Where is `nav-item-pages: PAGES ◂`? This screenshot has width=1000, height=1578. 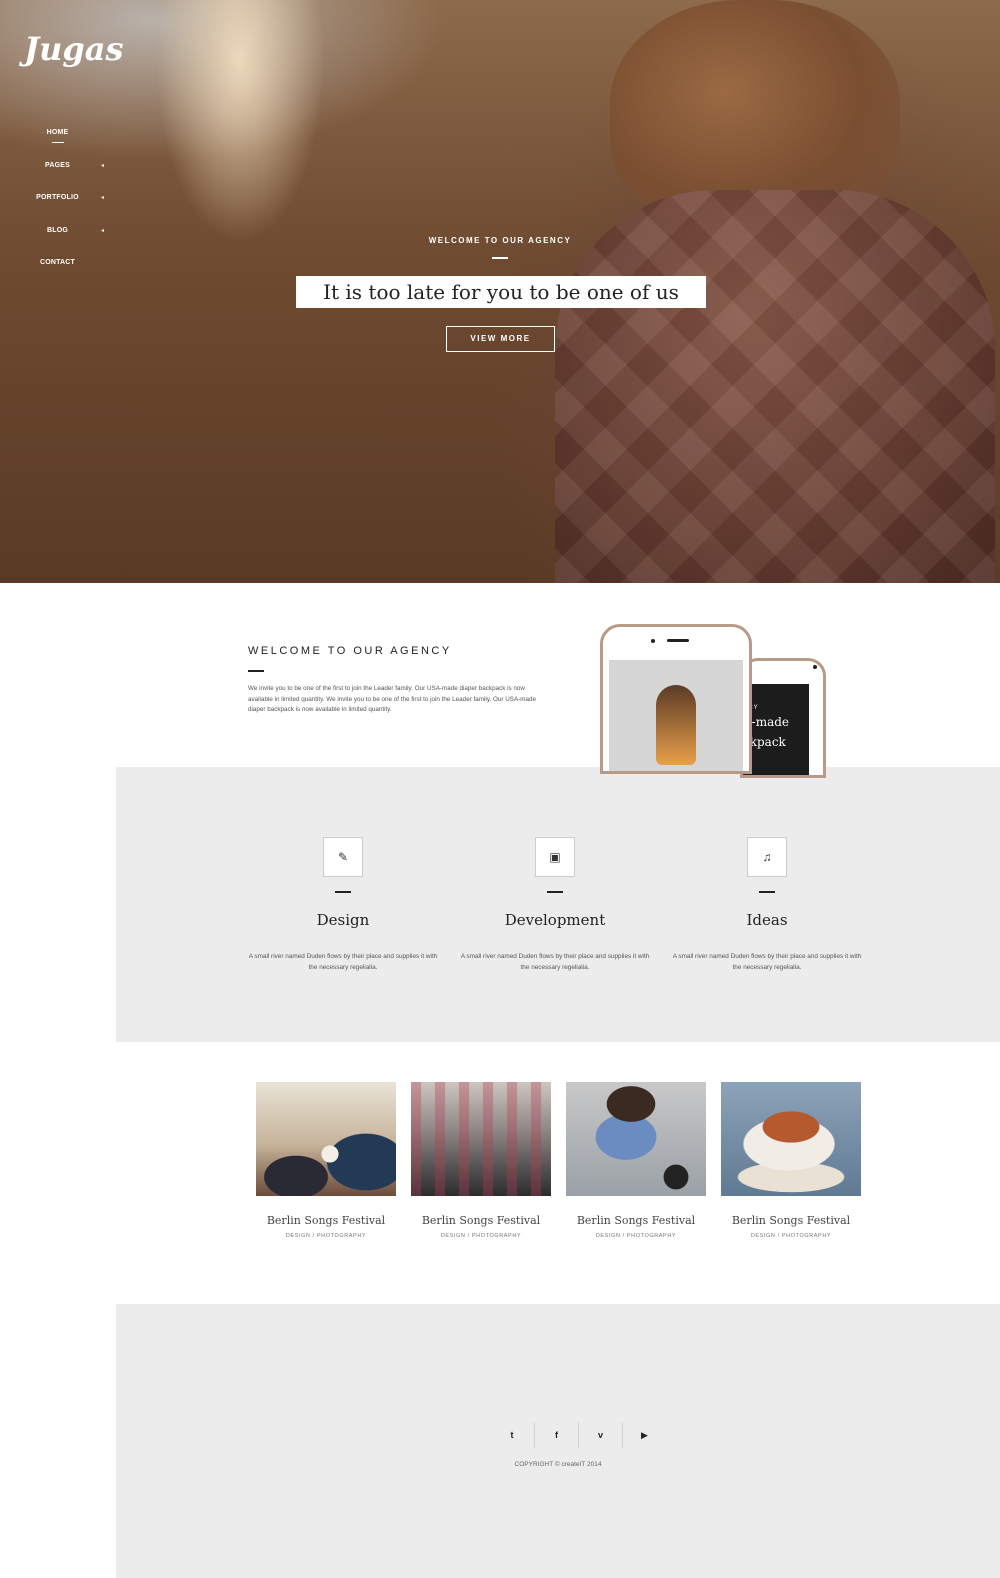
nav-item-pages: PAGES ◂ is located at coordinates (57, 174).